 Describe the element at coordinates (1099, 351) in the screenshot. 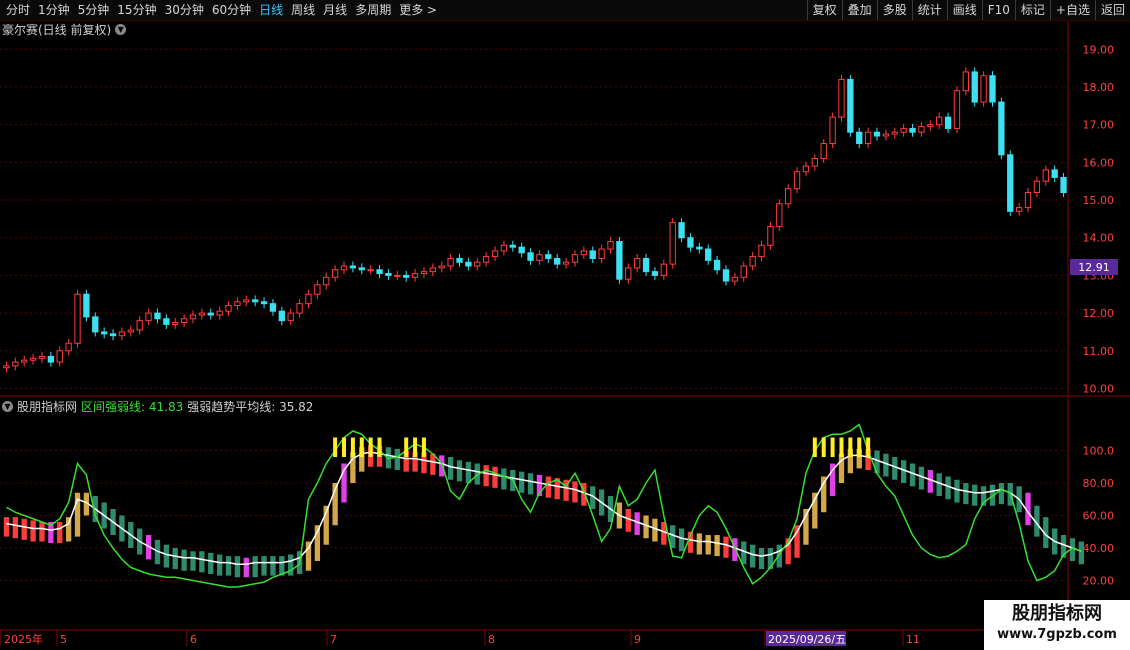

I see `price-tick-label: 11.00` at that location.